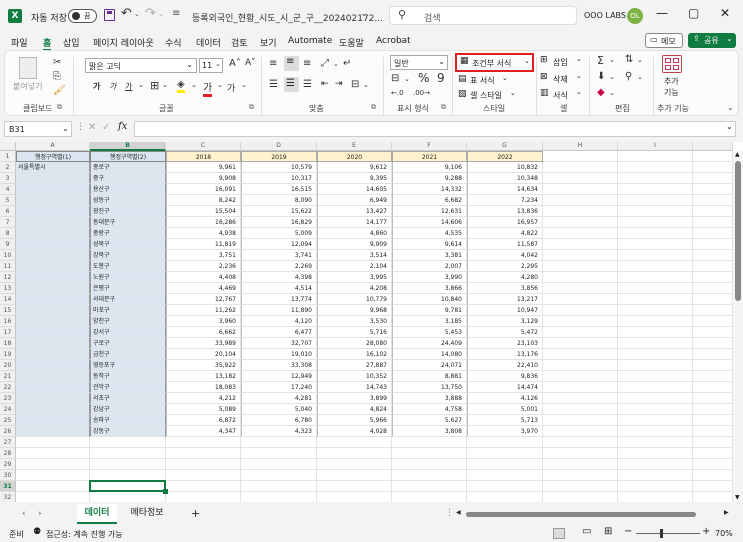 The width and height of the screenshot is (743, 542). I want to click on value-cell: 4,120, so click(279, 321).